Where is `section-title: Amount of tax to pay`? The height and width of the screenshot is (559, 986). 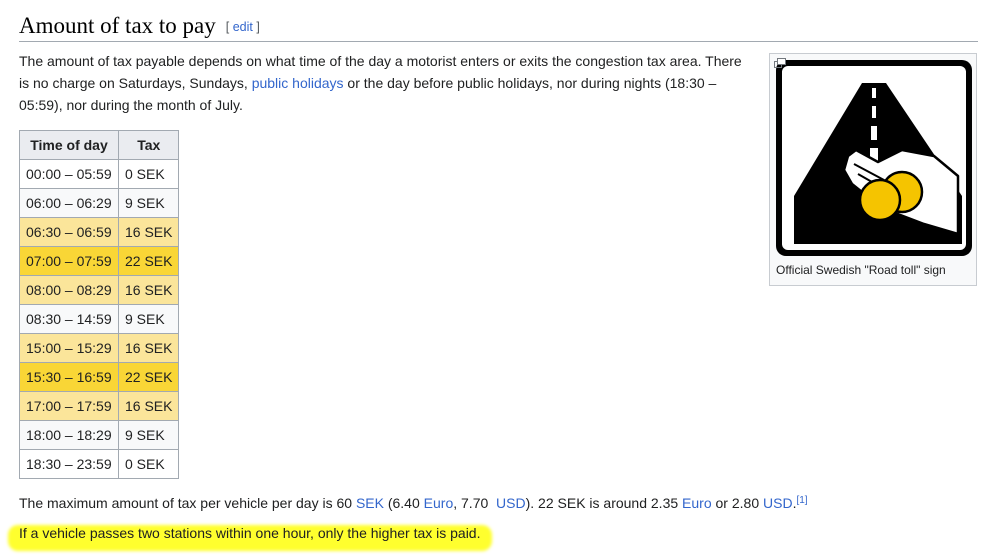
section-title: Amount of tax to pay is located at coordinates (117, 25).